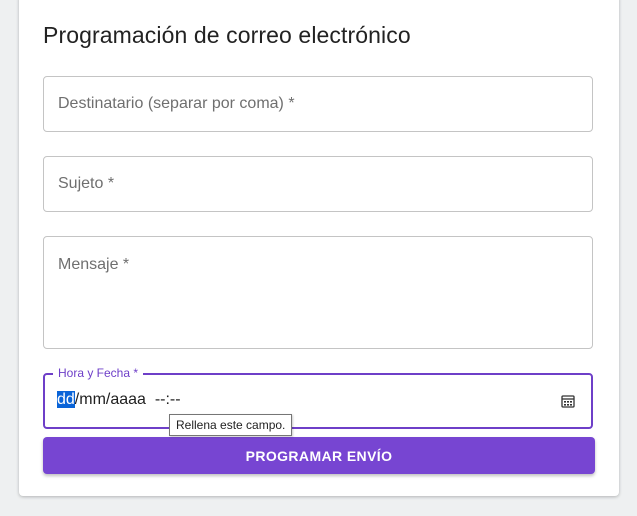  Describe the element at coordinates (318, 104) in the screenshot. I see `recipient-field: Destinatario (separar por coma) *` at that location.